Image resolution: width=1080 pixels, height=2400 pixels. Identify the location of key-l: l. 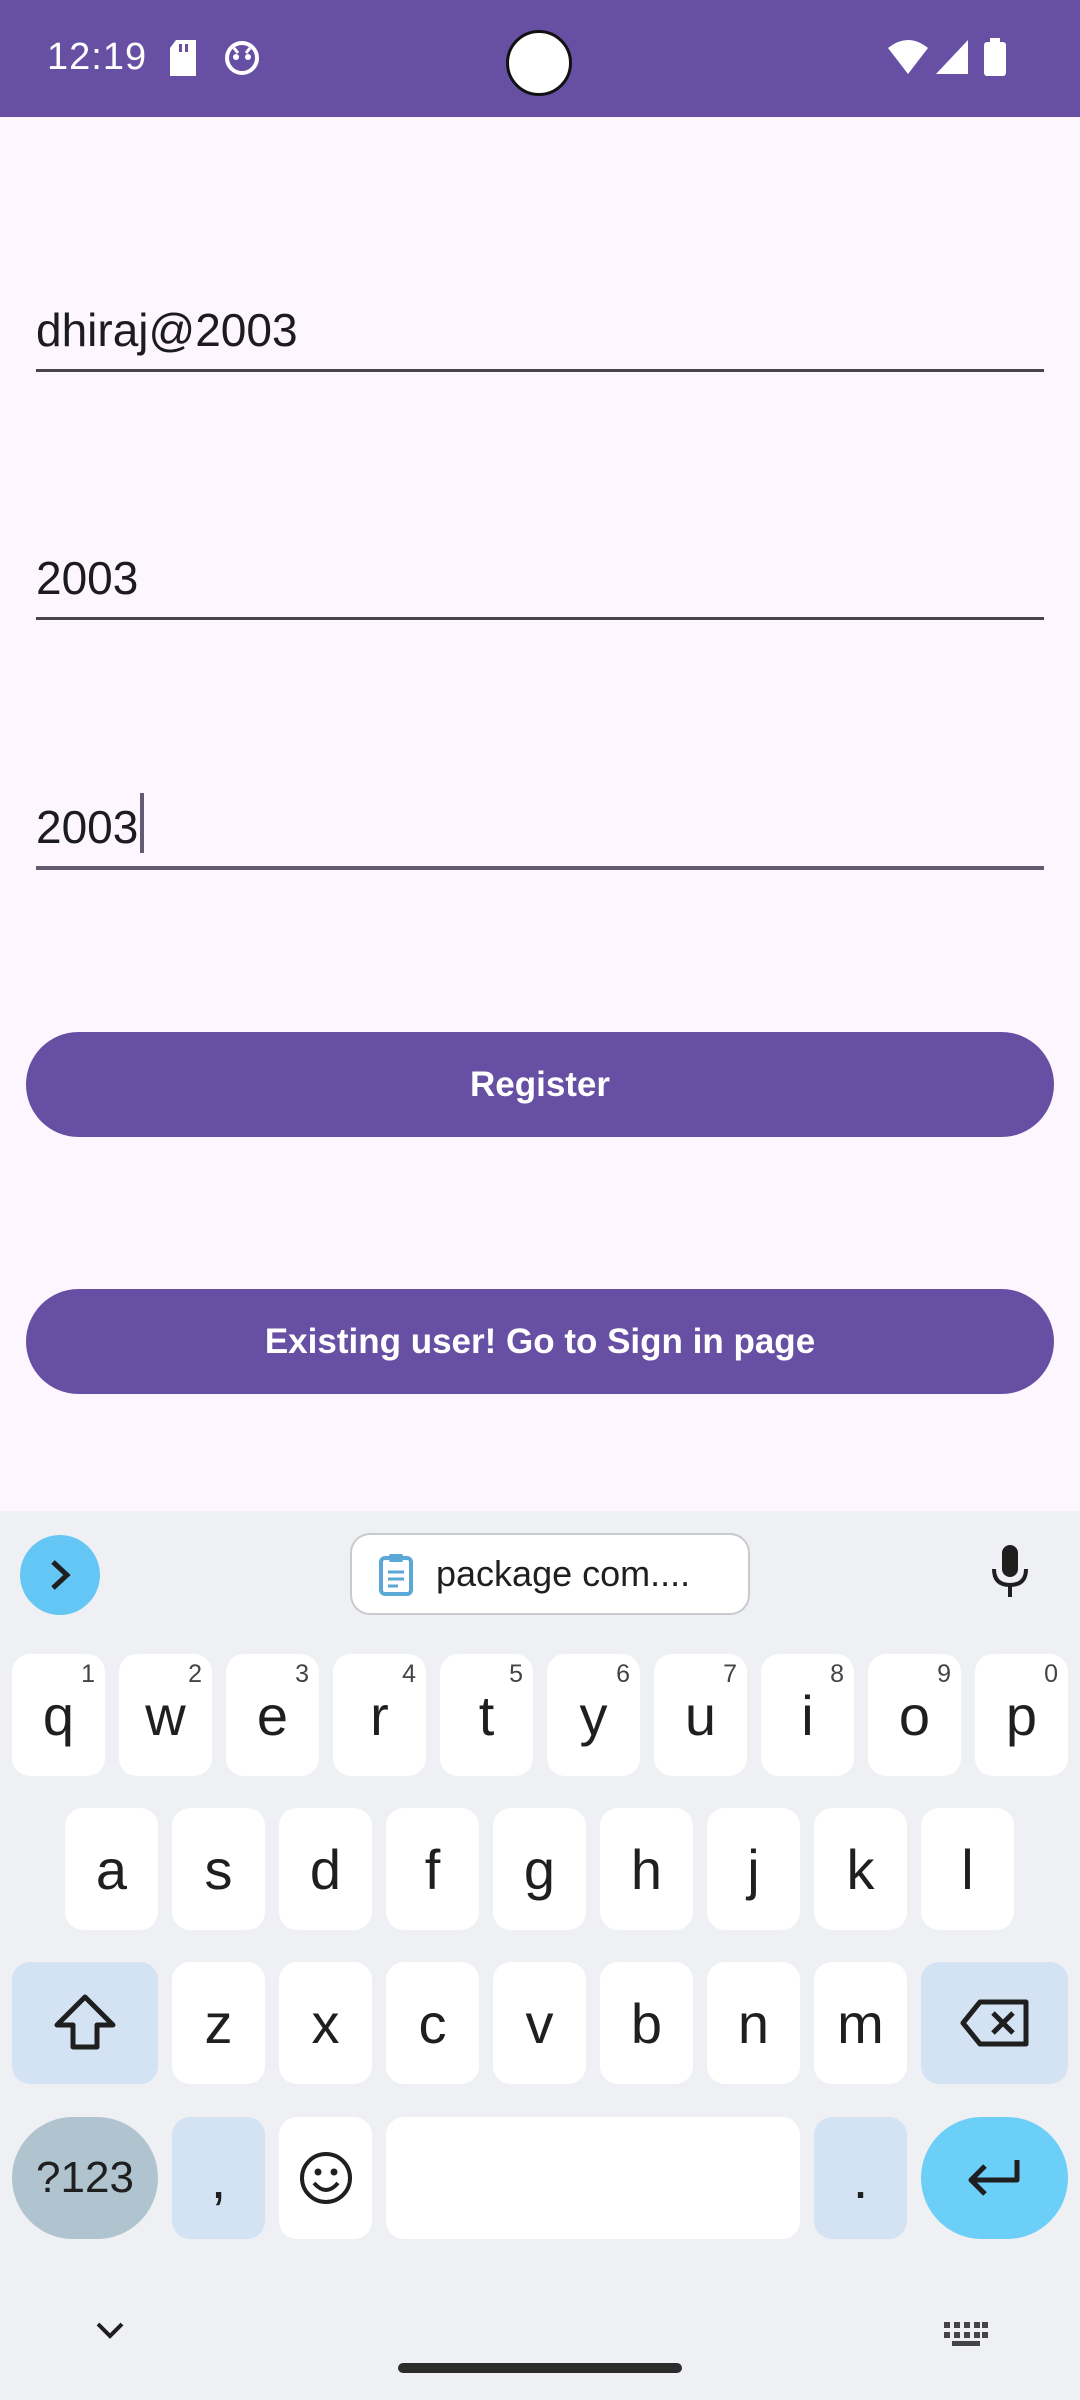
(967, 1869).